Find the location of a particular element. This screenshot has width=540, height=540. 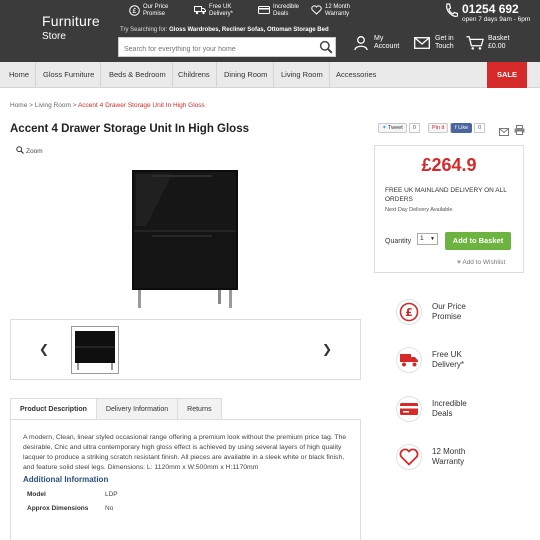

delivery-note: FREE UK MAINLAND DELIVERY ON ALL ORDERS is located at coordinates (446, 195).